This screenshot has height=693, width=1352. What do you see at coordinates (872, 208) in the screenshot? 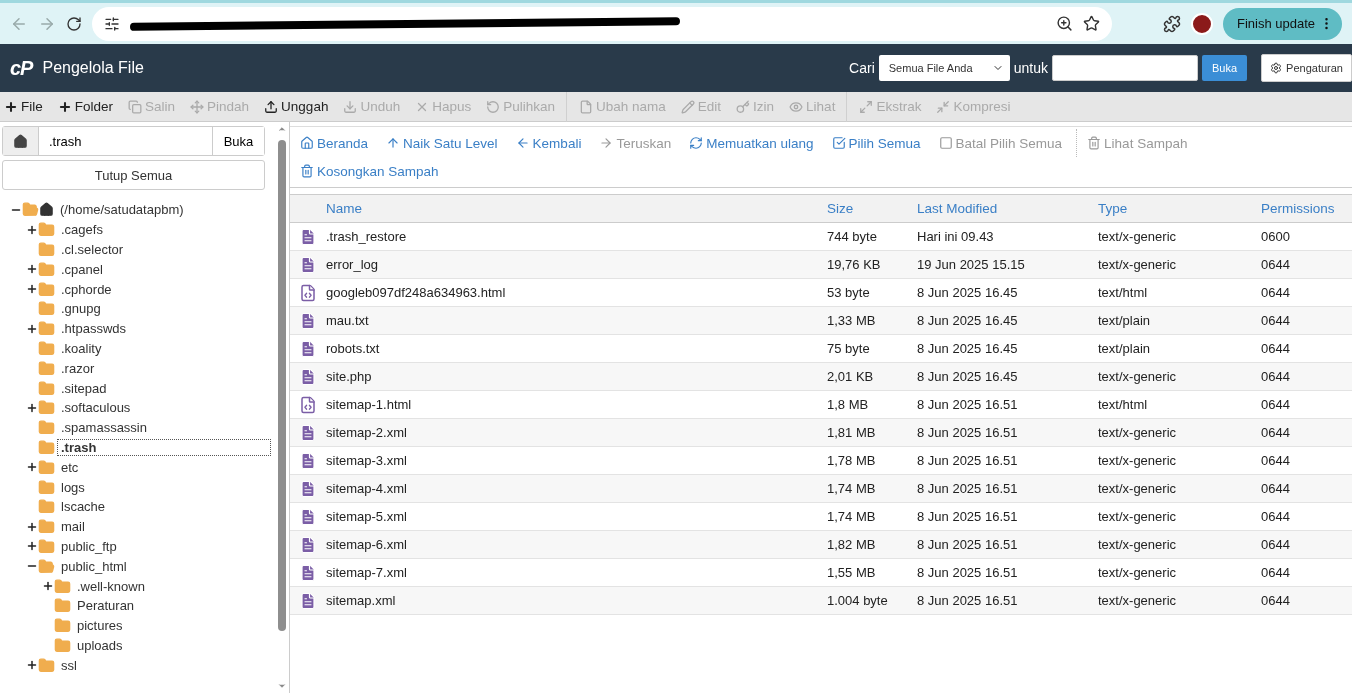
I see `column-header: Size` at bounding box center [872, 208].